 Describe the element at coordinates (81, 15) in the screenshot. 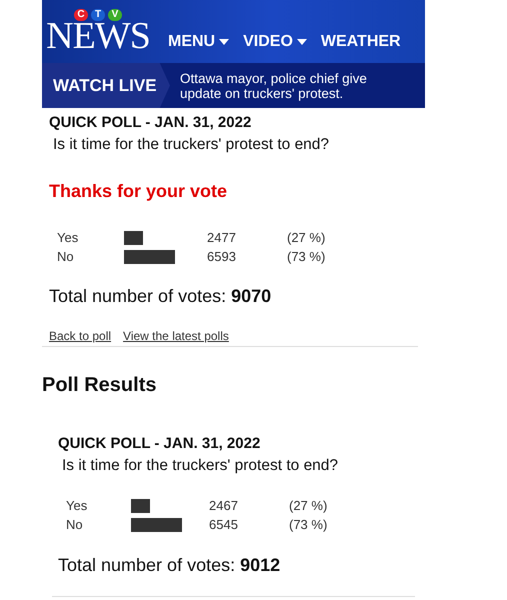

I see `logo-letter: C` at that location.